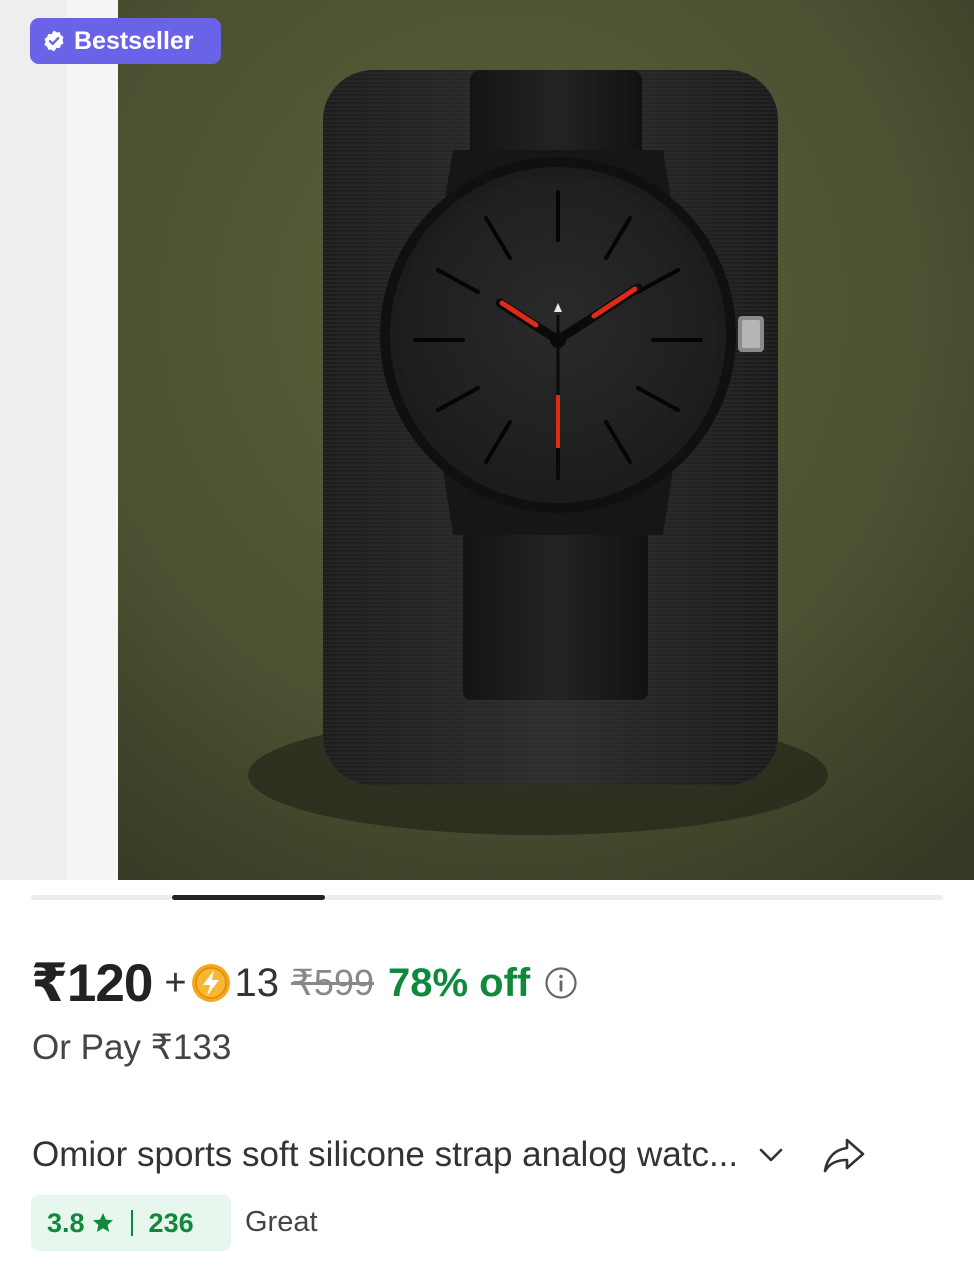 The image size is (974, 1280). I want to click on verified-icon, so click(54, 41).